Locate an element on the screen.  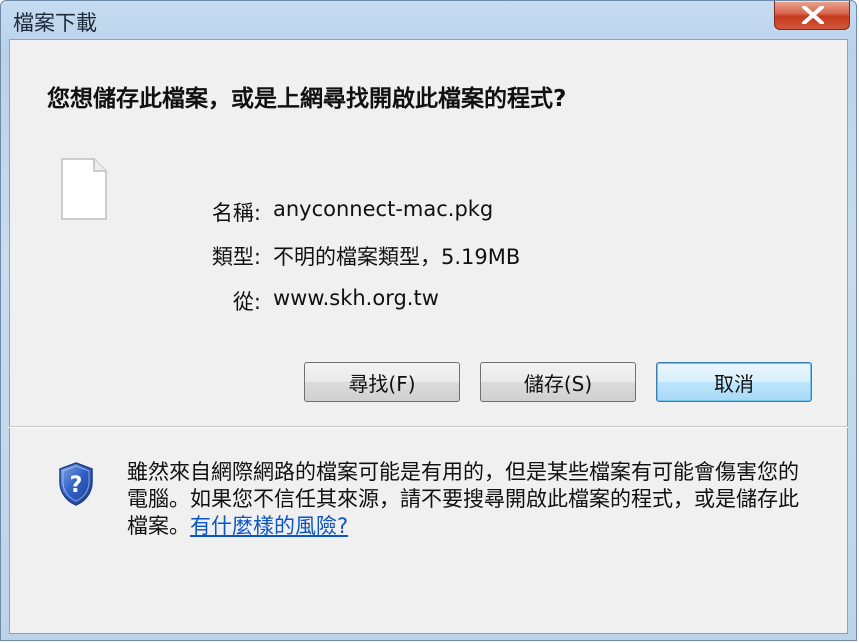
file-type-row: 類型: 不明的檔案類型，5.19MB is located at coordinates (381, 255).